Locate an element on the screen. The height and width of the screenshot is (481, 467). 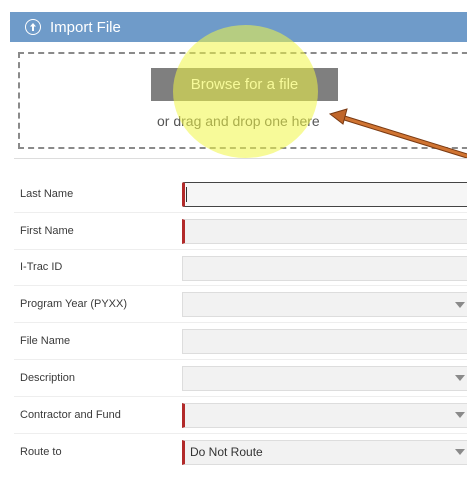
form-row-program-year: Program Year (PYXX) is located at coordinates (240, 305).